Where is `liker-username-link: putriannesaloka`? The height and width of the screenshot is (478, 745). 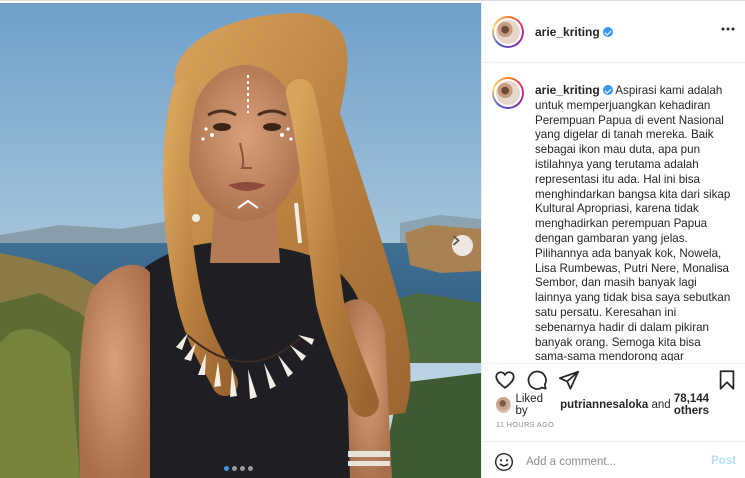
liker-username-link: putriannesaloka is located at coordinates (604, 405).